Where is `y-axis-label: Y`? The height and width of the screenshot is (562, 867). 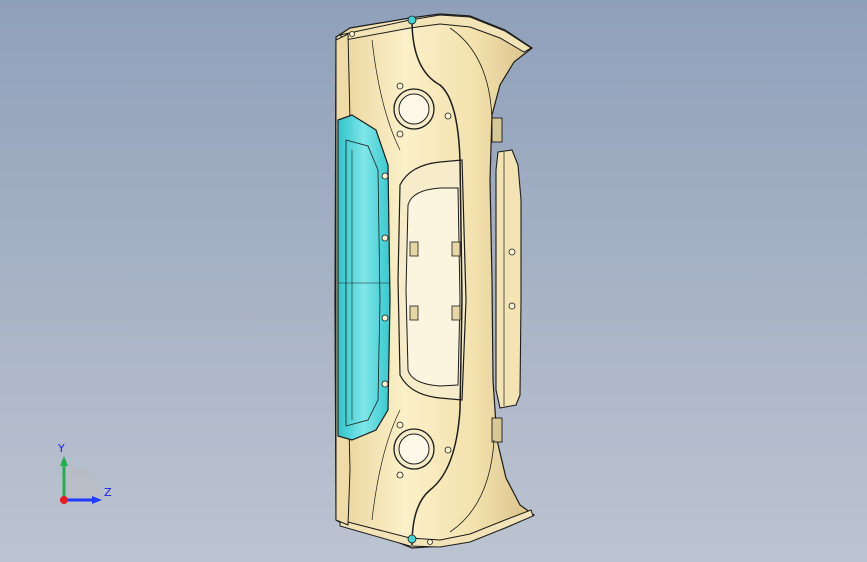
y-axis-label: Y is located at coordinates (61, 448).